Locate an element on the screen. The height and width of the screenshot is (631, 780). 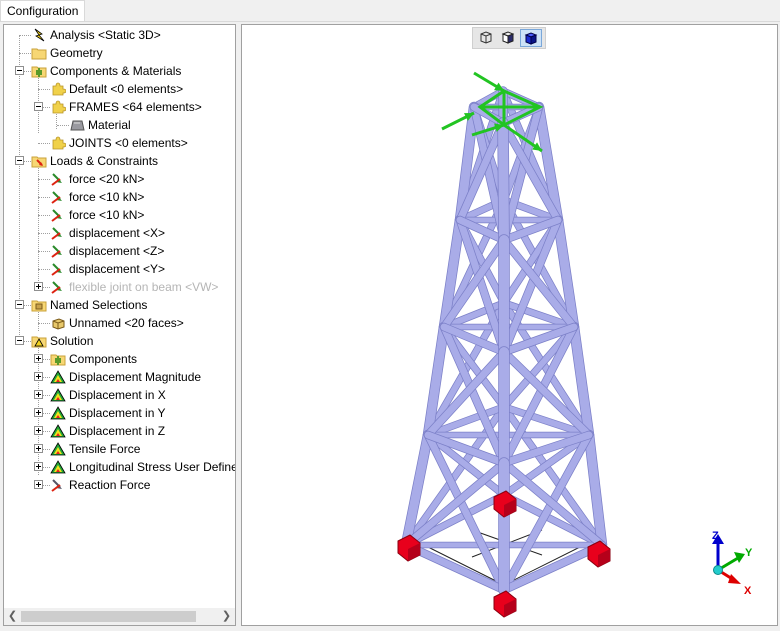
tree-item-label: Displacement in X is located at coordinates (117, 395).